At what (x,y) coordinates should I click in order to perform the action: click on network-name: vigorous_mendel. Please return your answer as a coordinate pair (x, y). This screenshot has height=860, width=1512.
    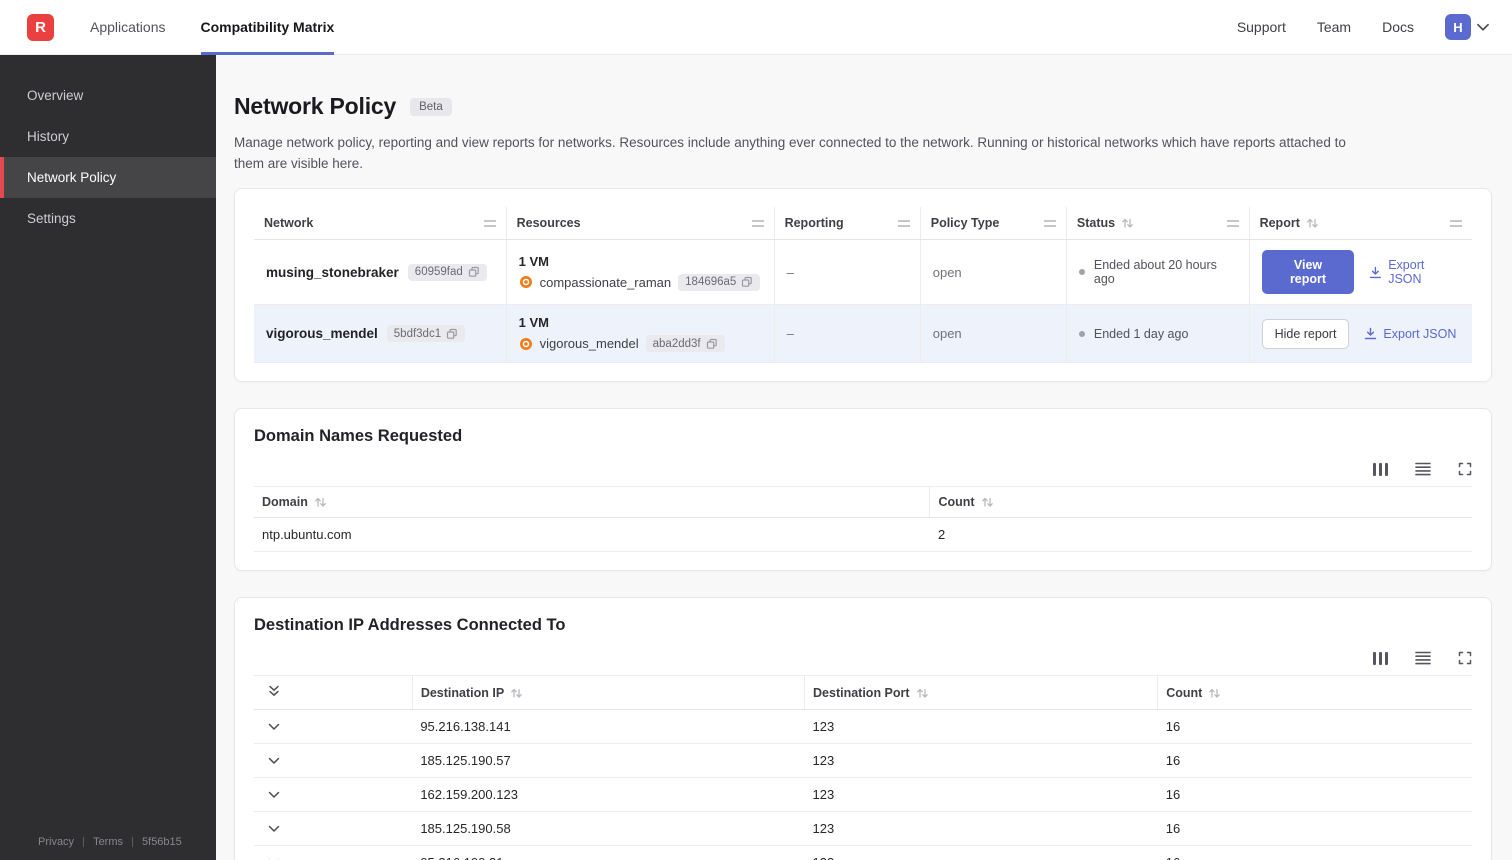
    Looking at the image, I should click on (322, 333).